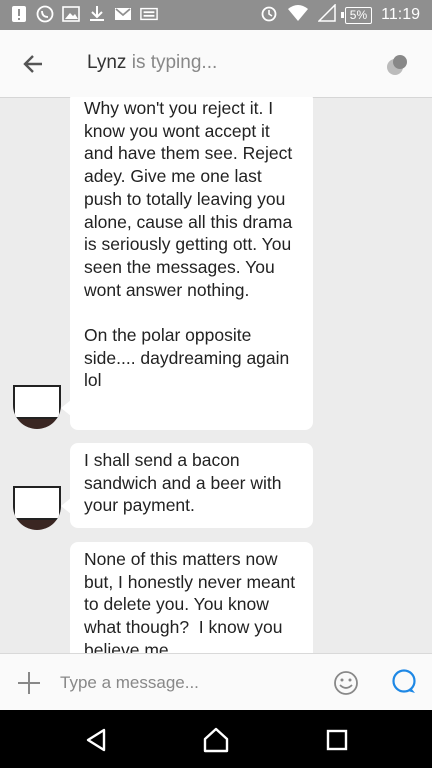 Image resolution: width=432 pixels, height=768 pixels. What do you see at coordinates (356, 15) in the screenshot?
I see `battery-icon: 5%` at bounding box center [356, 15].